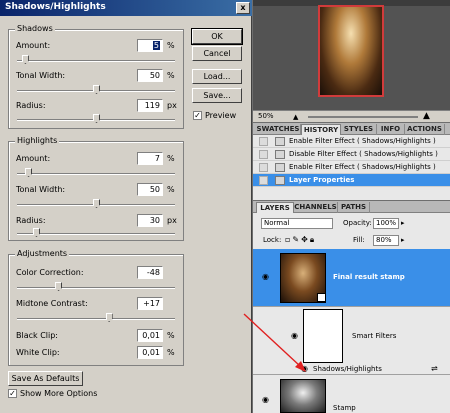 The height and width of the screenshot is (413, 450). What do you see at coordinates (403, 240) in the screenshot?
I see `fill-arrow-icon: ▸` at bounding box center [403, 240].